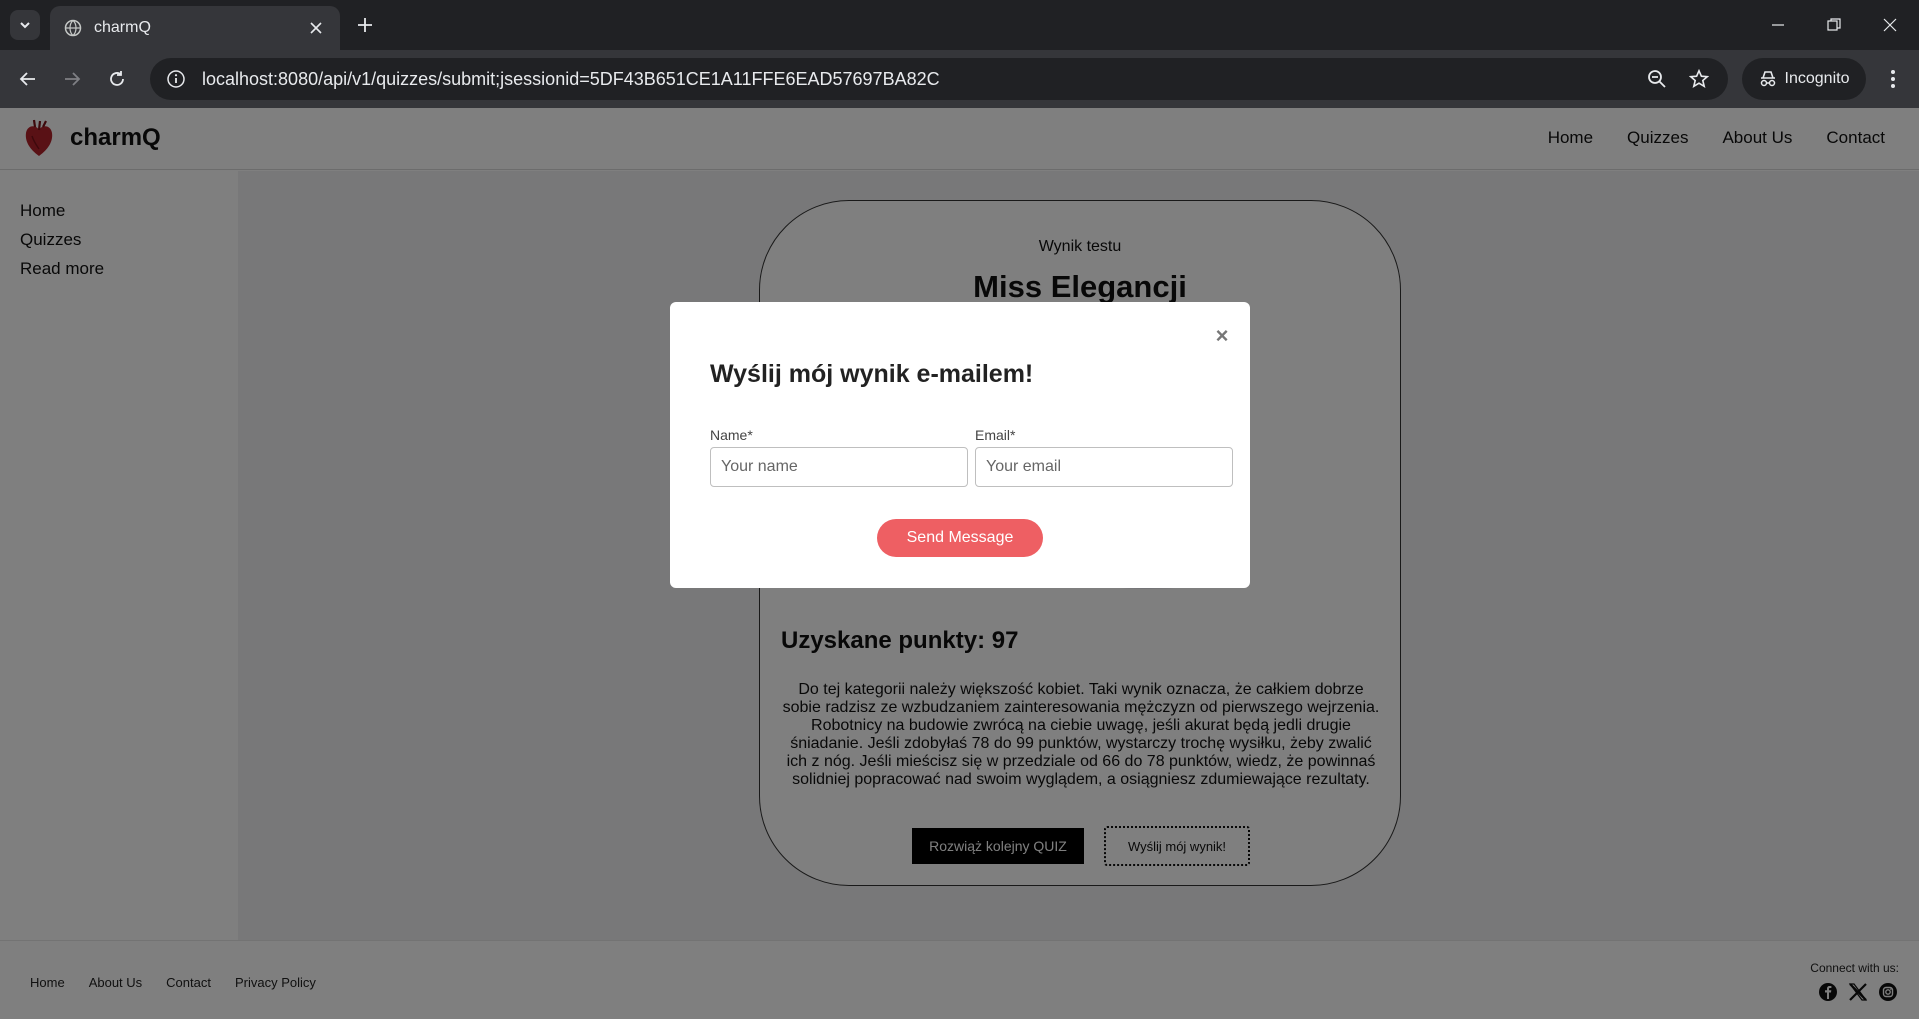 This screenshot has width=1919, height=1019. Describe the element at coordinates (872, 374) in the screenshot. I see `modal-title: Wyślij mój wynik e-mailem!` at that location.